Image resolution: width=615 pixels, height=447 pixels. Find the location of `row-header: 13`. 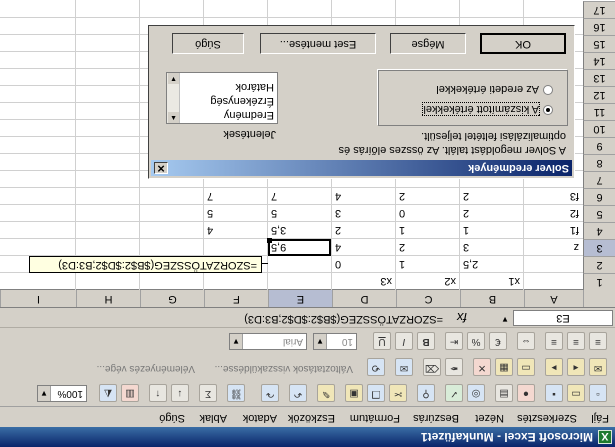

row-header: 13 is located at coordinates (599, 77).